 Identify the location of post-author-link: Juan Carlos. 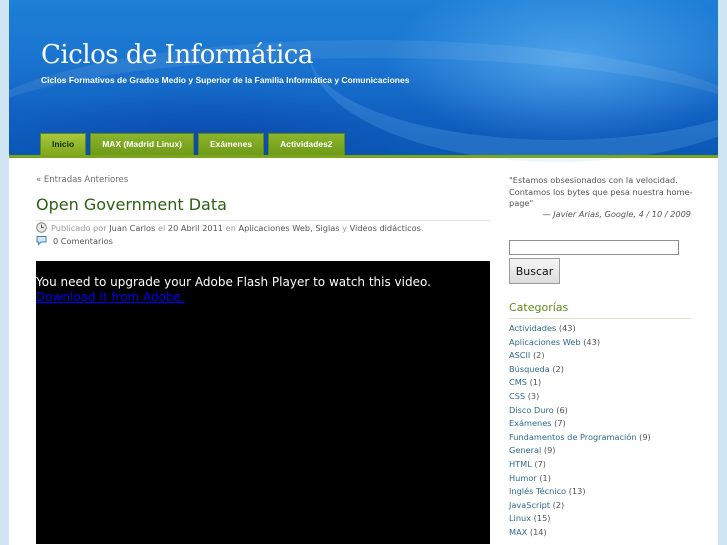
(132, 228).